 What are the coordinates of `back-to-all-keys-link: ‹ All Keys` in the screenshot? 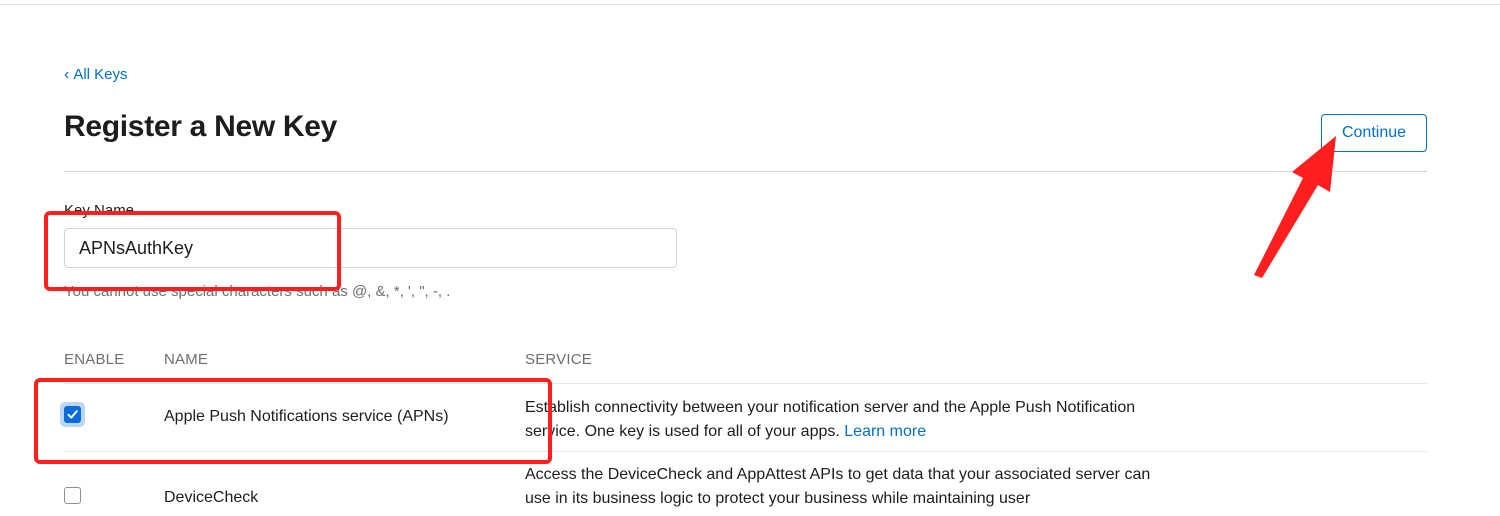 It's located at (96, 74).